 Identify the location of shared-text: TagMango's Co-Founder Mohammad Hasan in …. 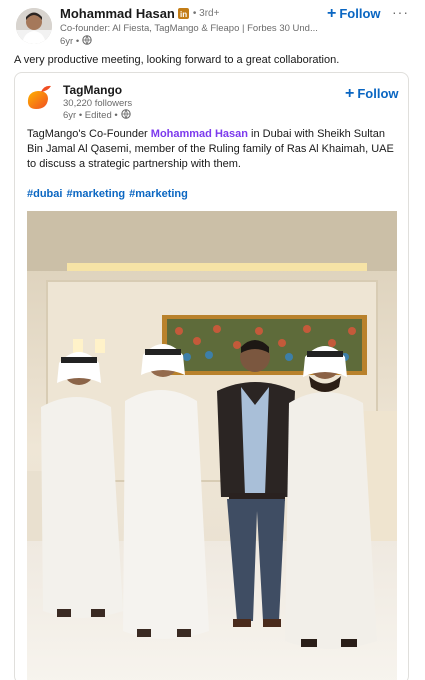
(213, 149).